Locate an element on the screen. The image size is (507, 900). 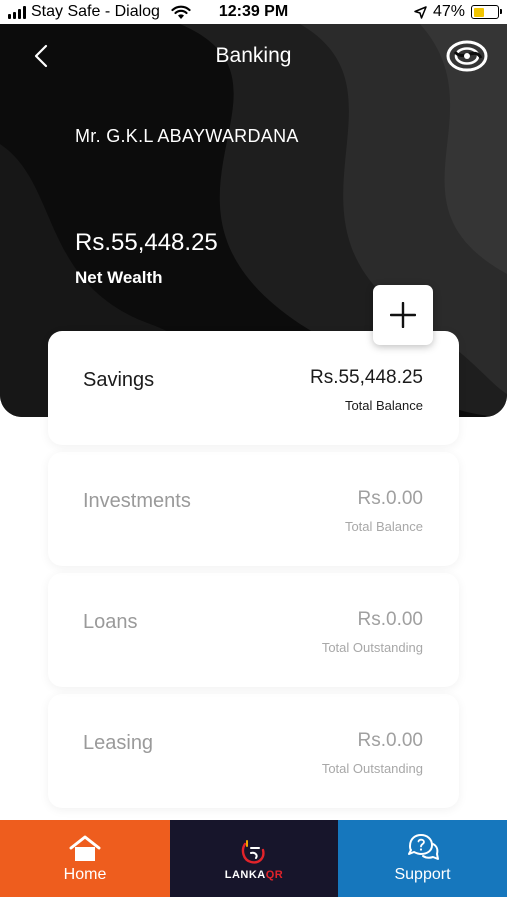
battery-percent: 47% is located at coordinates (448, 11).